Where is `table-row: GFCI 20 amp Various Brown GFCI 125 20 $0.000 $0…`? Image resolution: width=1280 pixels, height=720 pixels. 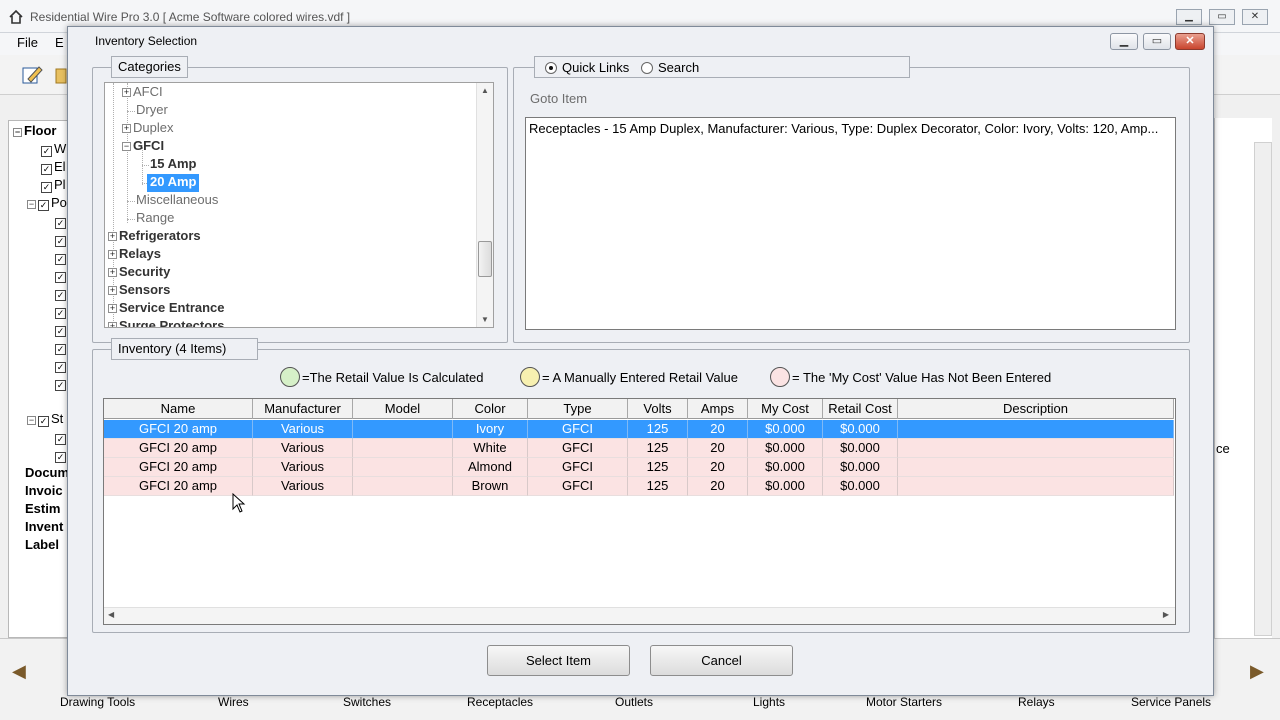 table-row: GFCI 20 amp Various Brown GFCI 125 20 $0.000 $0… is located at coordinates (639, 486).